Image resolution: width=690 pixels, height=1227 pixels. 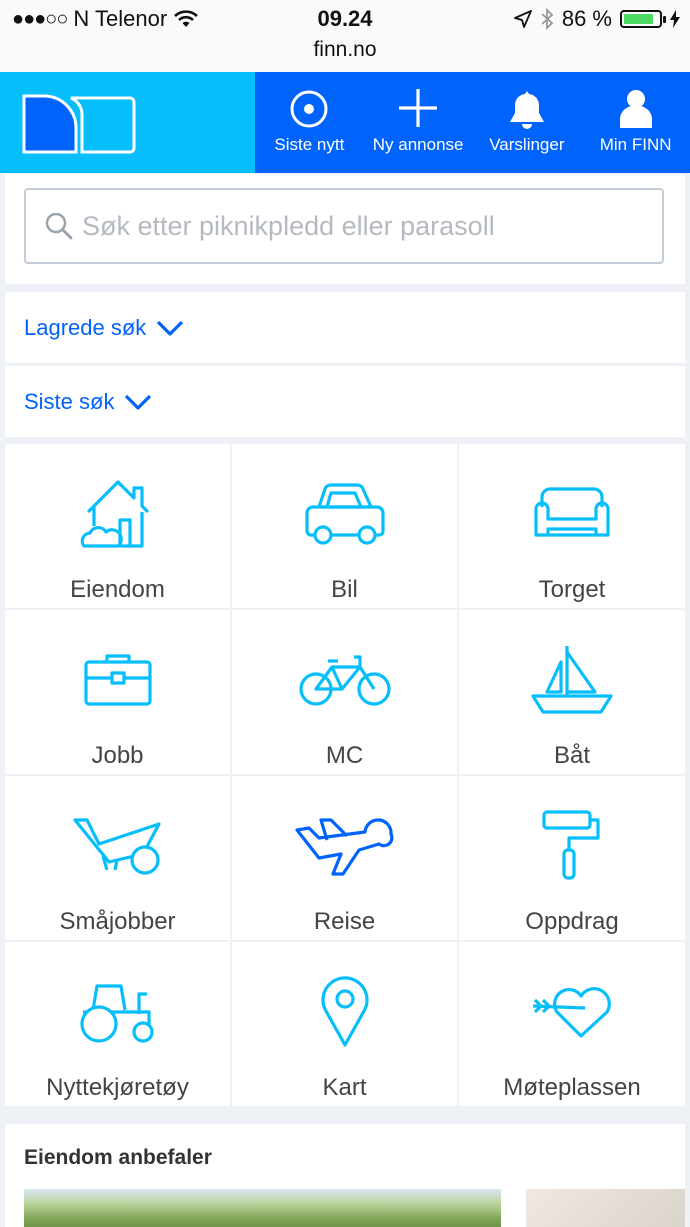 What do you see at coordinates (635, 109) in the screenshot?
I see `user-icon` at bounding box center [635, 109].